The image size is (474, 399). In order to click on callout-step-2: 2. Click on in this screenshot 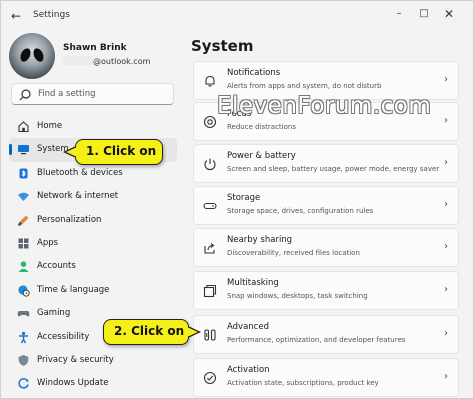, I will do `click(146, 332)`.